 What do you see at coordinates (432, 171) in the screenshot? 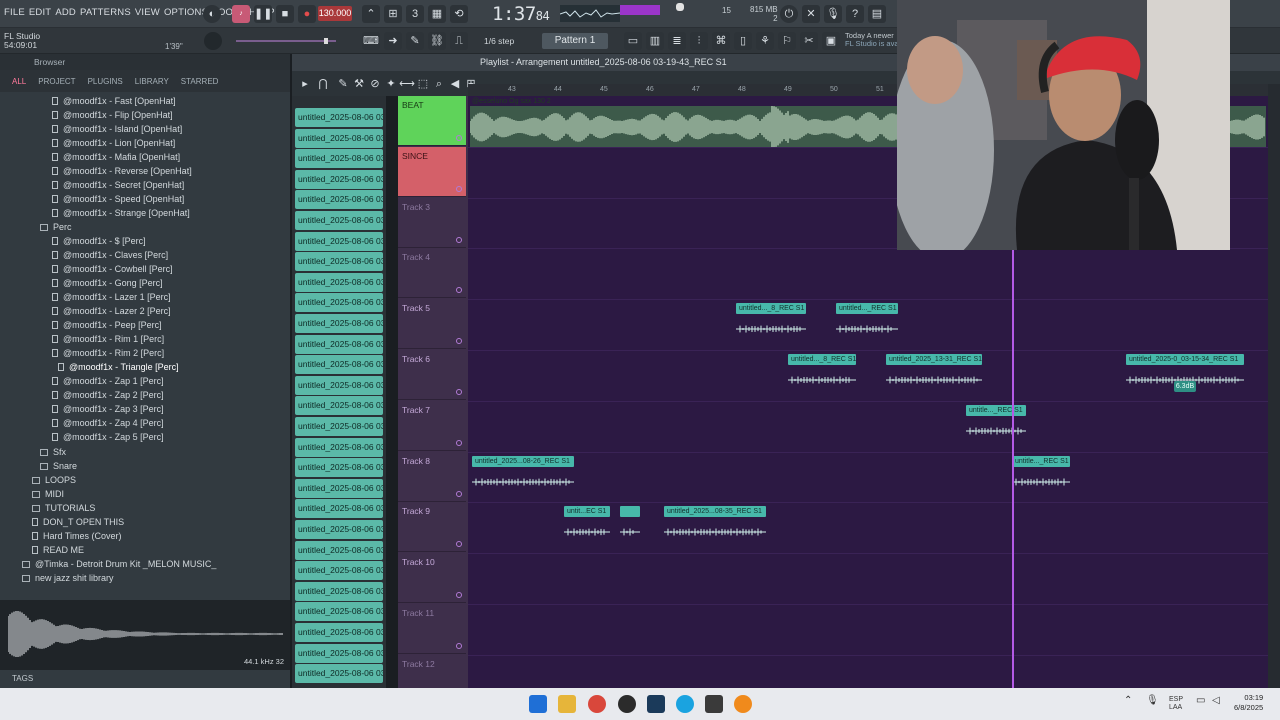
I see `track-header: SINCE` at bounding box center [432, 171].